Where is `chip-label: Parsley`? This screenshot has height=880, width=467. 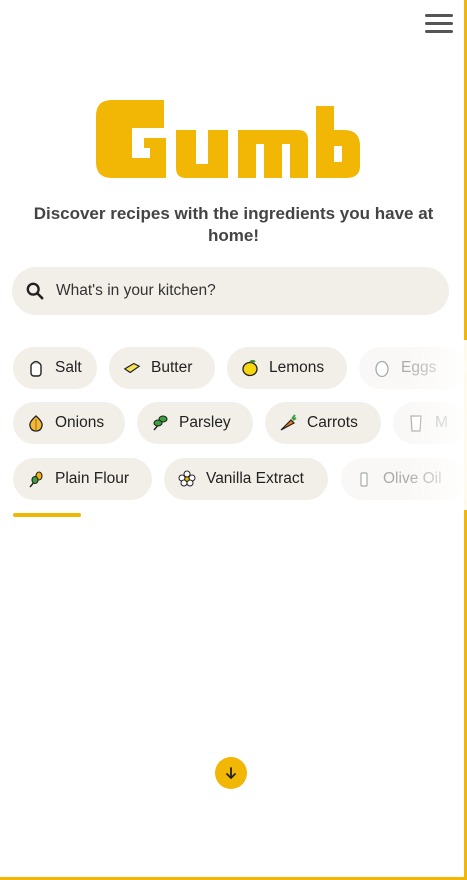
chip-label: Parsley is located at coordinates (205, 422).